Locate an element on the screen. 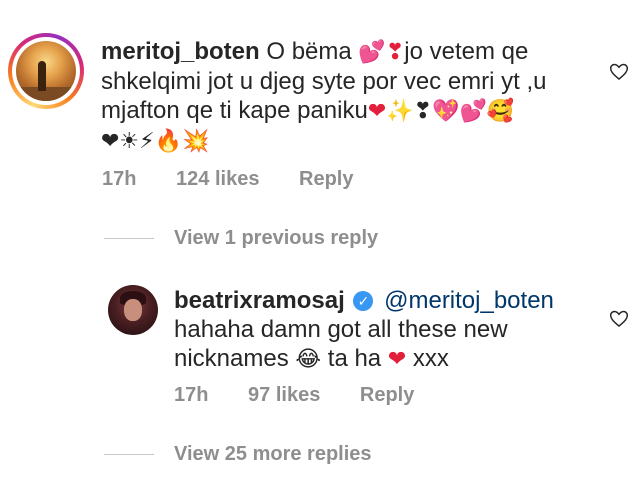  avatar-ground is located at coordinates (46, 94).